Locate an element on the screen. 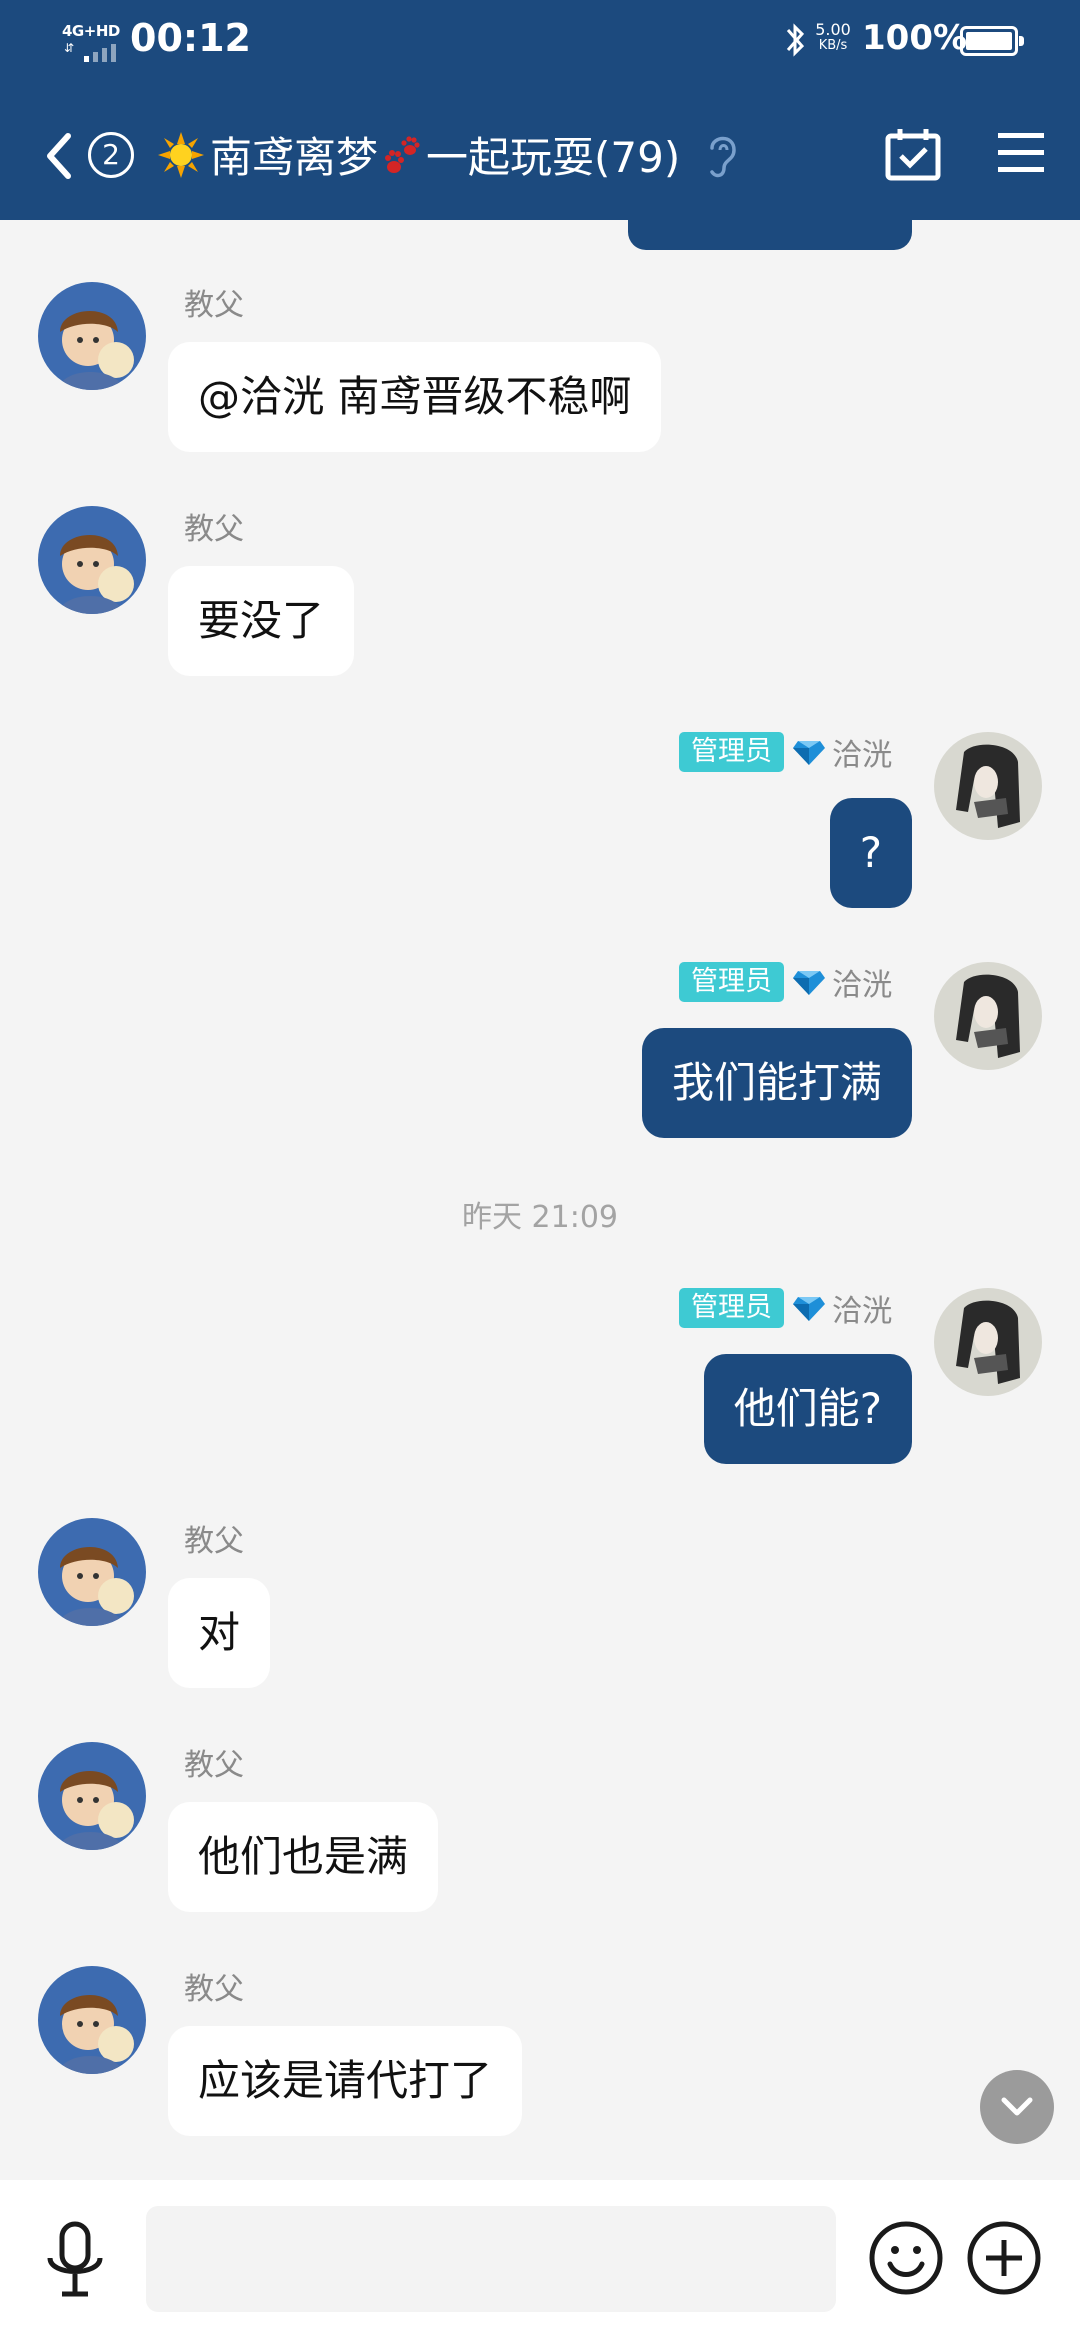 The width and height of the screenshot is (1080, 2340). message-bubble-partial is located at coordinates (770, 235).